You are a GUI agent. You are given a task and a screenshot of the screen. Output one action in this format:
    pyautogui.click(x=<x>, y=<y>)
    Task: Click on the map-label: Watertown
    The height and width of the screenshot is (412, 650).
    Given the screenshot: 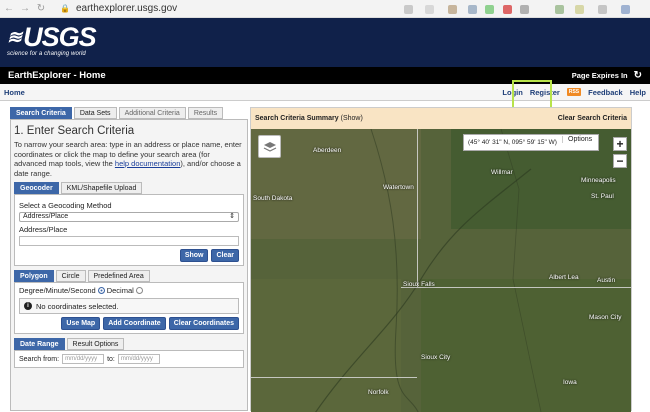 What is the action you would take?
    pyautogui.click(x=398, y=187)
    